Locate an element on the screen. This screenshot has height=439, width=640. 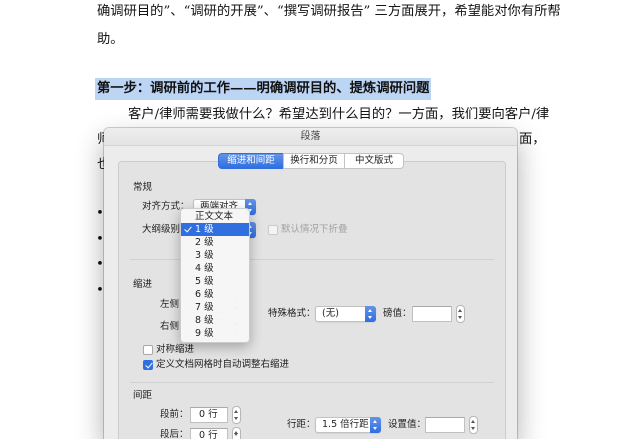
spacing-after-stepper is located at coordinates (236, 433).